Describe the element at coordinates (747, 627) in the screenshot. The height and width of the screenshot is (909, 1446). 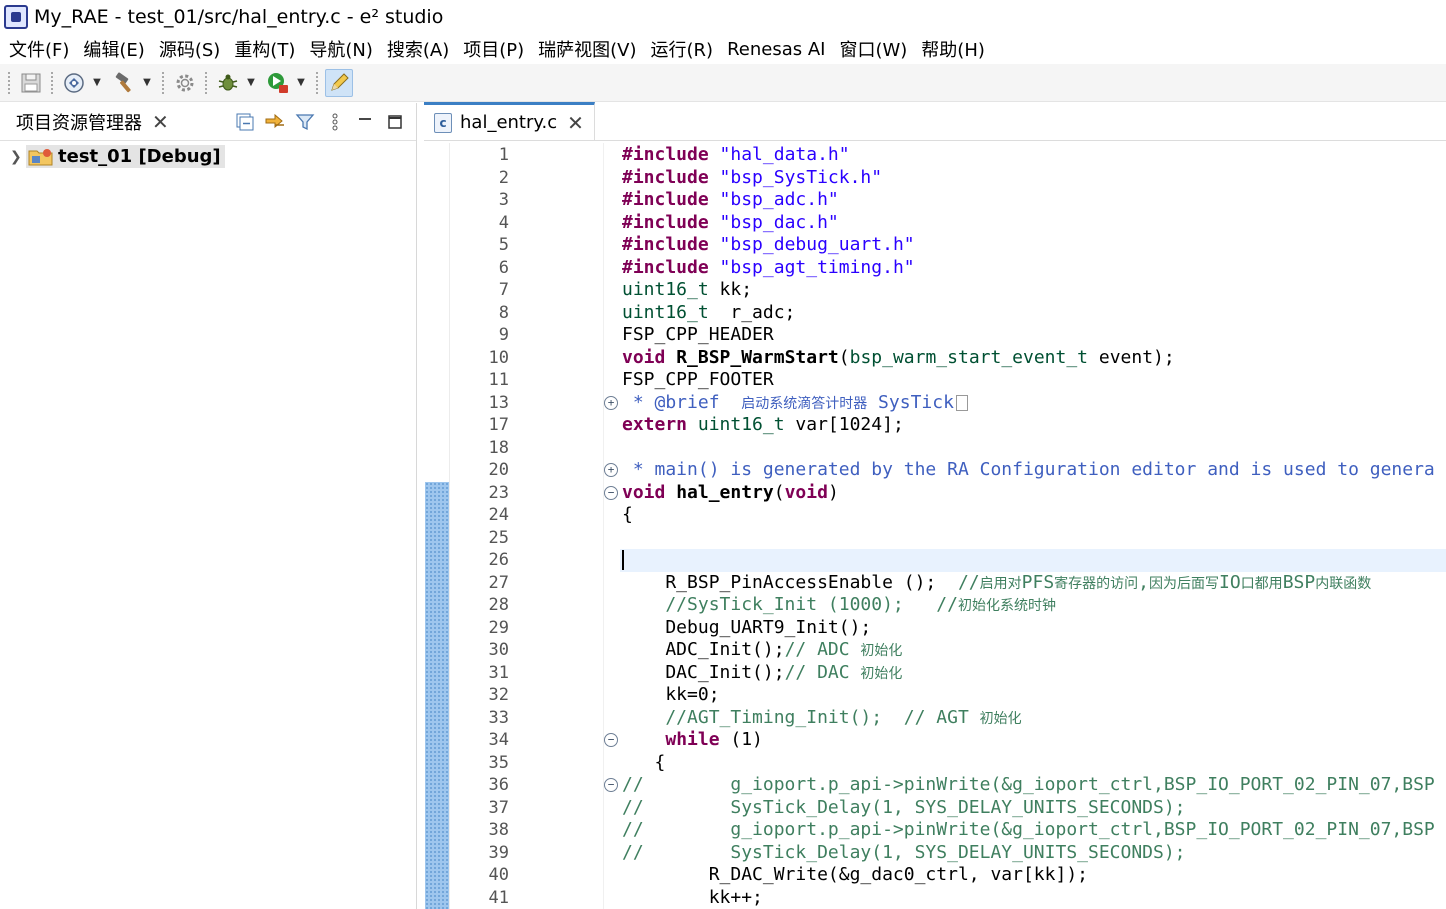
I see `code-line: Debug_UART9_Init();` at that location.